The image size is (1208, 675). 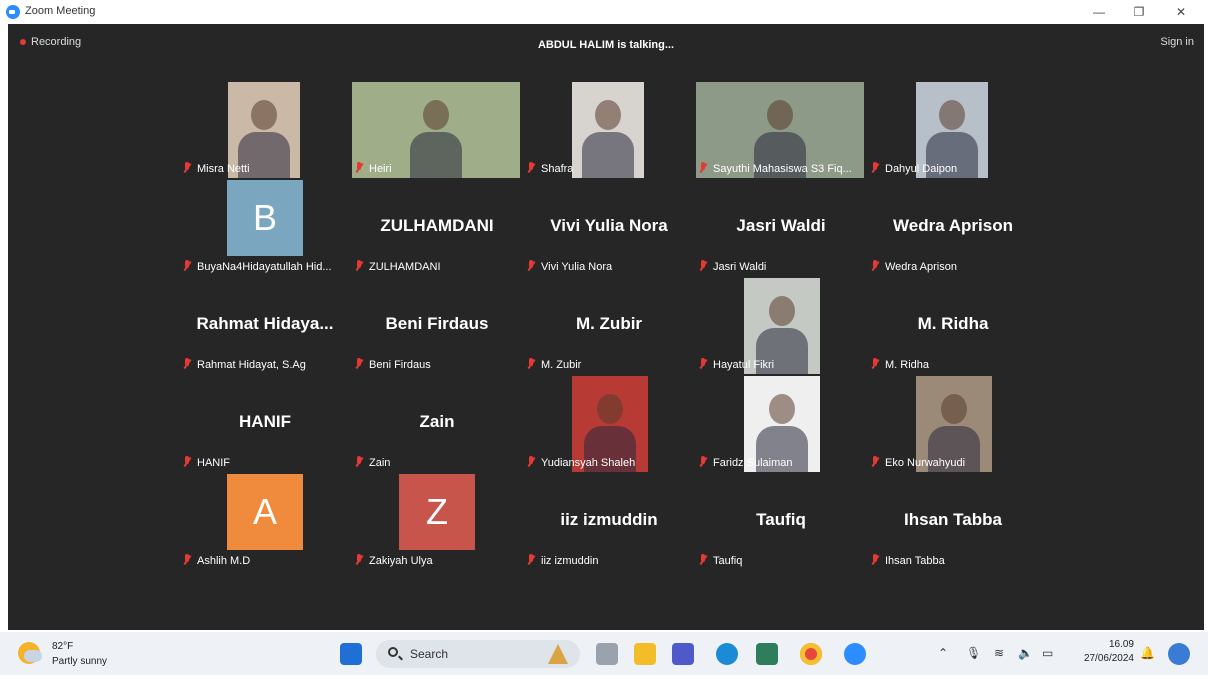 What do you see at coordinates (855, 654) in the screenshot?
I see `zoom-icon` at bounding box center [855, 654].